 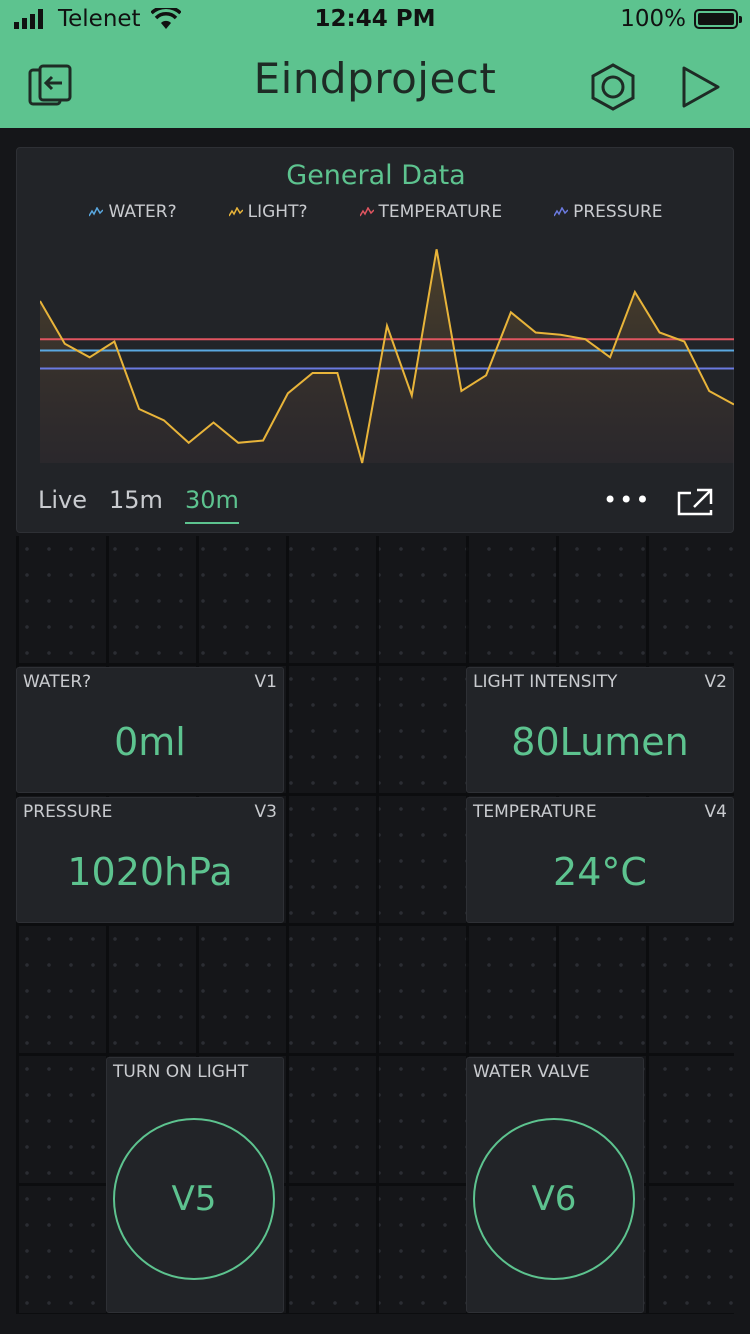 I want to click on battery-icon, so click(x=718, y=19).